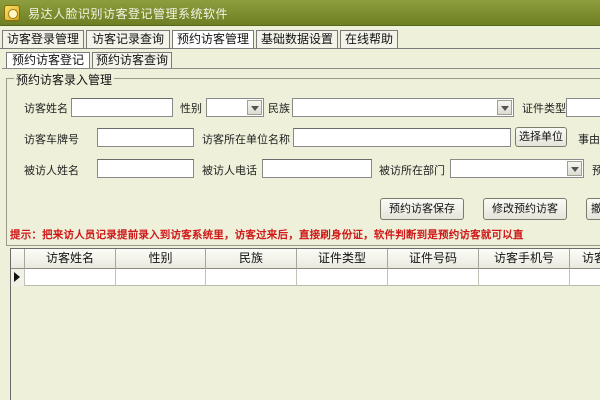  I want to click on column-header: 证件号码, so click(433, 259).